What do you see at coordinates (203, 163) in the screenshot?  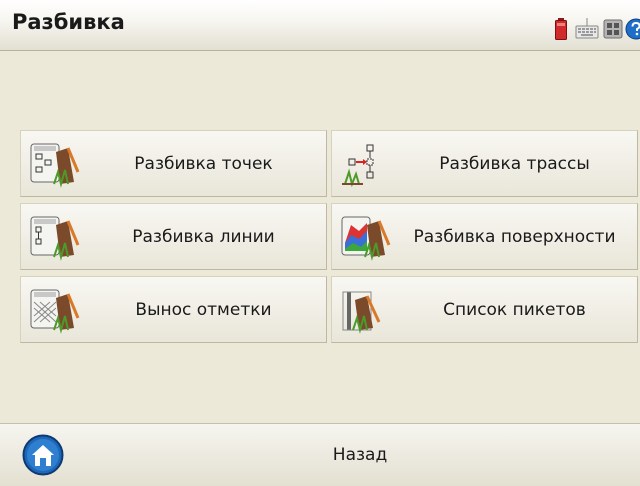 I see `stakeout-points-label: Разбивка точек` at bounding box center [203, 163].